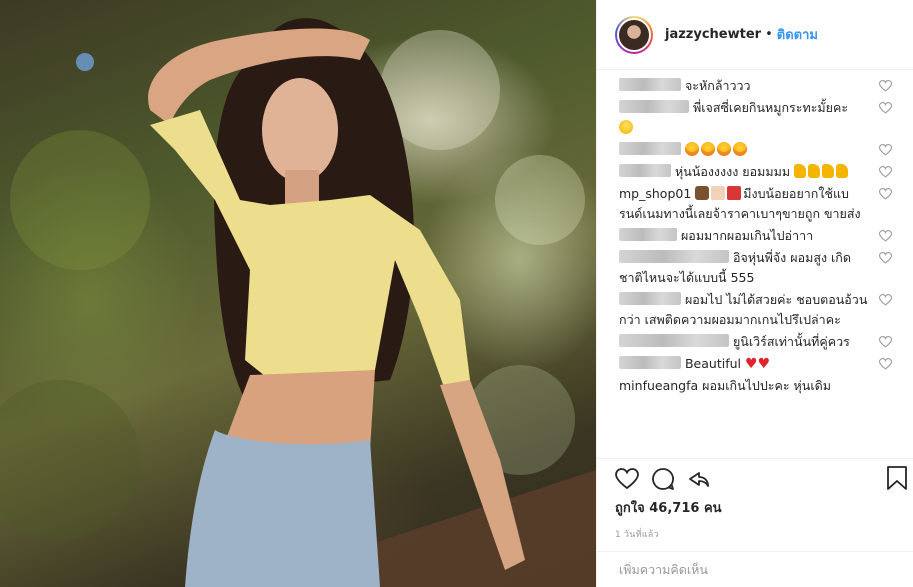  Describe the element at coordinates (717, 85) in the screenshot. I see `comment-text: จะหักล้าววว` at that location.